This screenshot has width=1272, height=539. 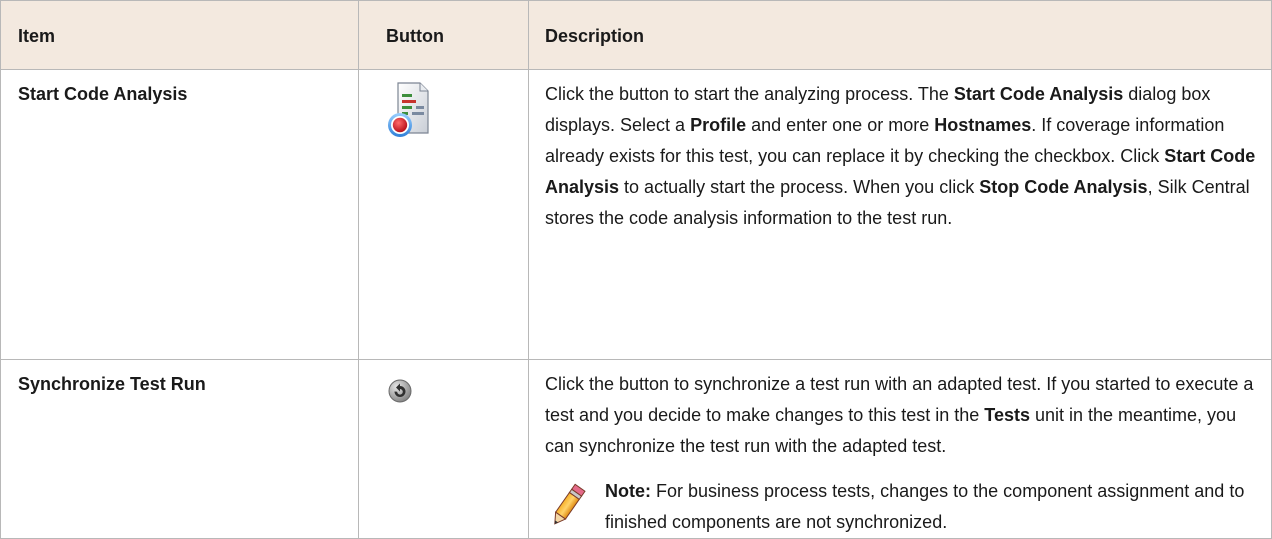 I want to click on header-item: Item, so click(x=179, y=35).